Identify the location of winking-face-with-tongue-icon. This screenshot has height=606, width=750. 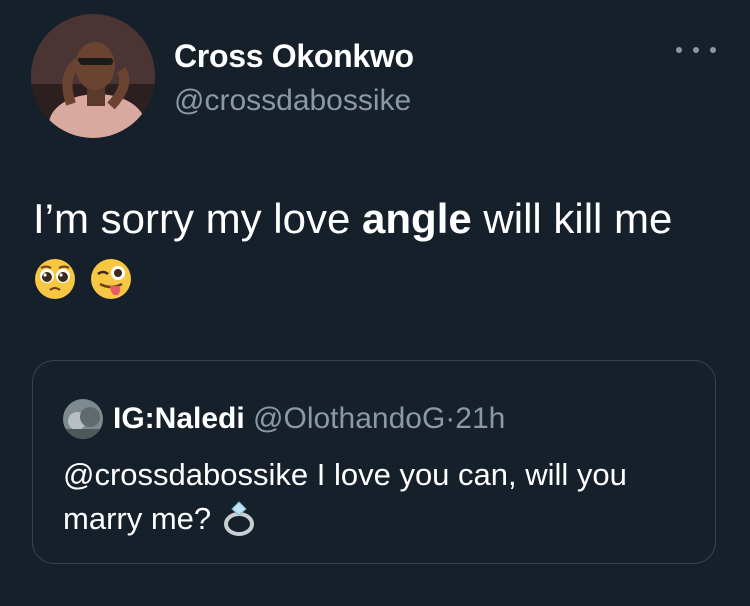
(110, 279).